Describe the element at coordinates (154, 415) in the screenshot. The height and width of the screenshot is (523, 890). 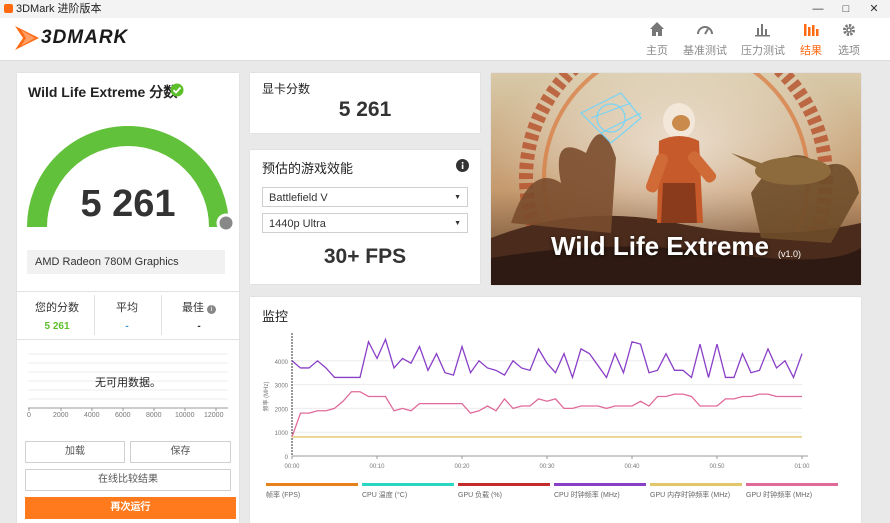
I see `axis-tick: 8000` at that location.